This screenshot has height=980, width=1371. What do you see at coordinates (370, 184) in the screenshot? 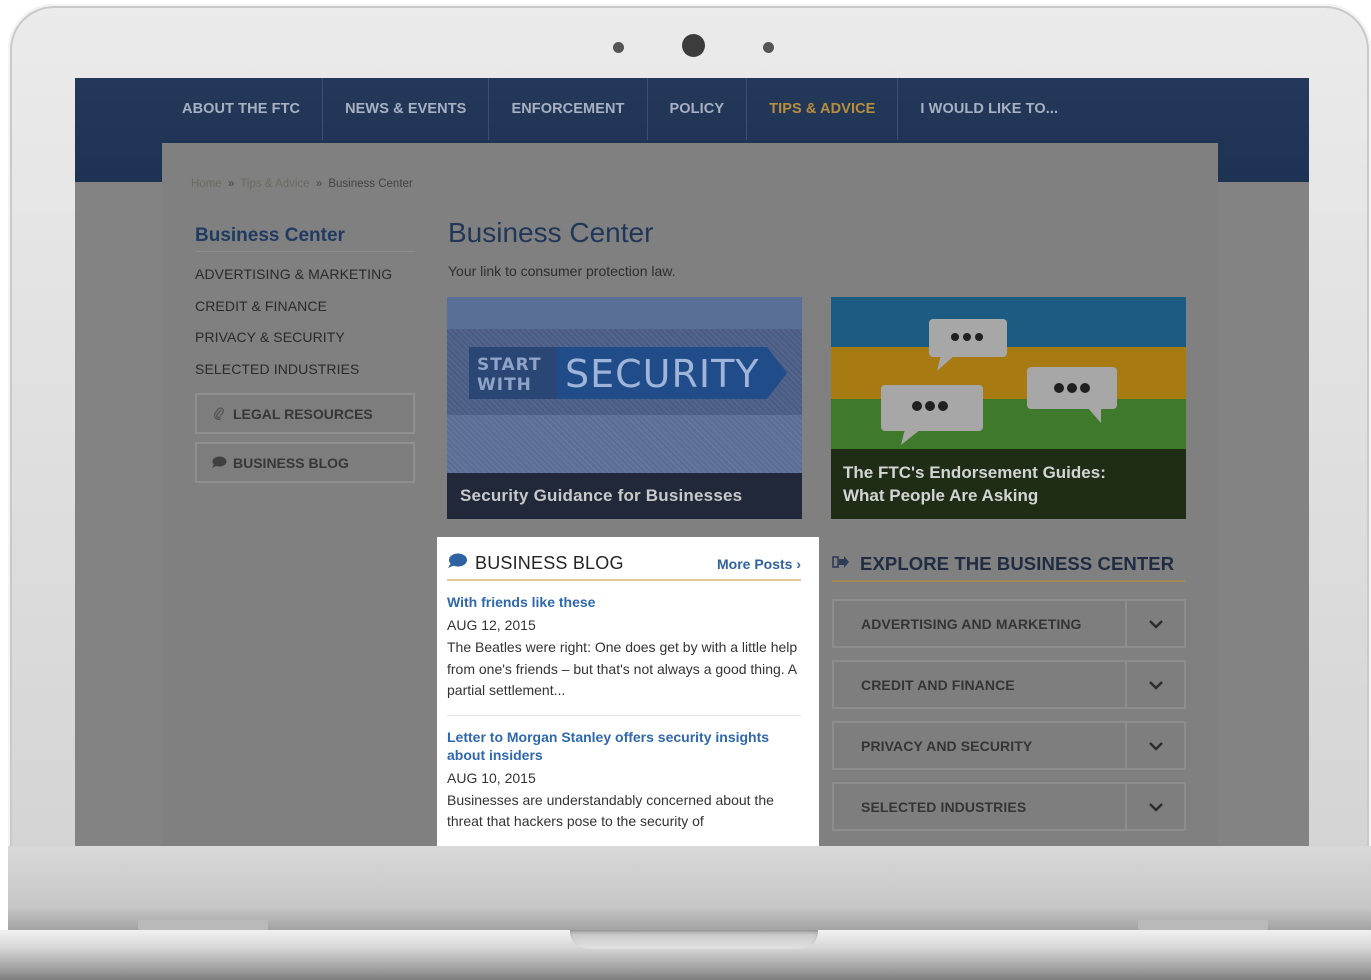
I see `breadcrumb-current: Business Center` at bounding box center [370, 184].